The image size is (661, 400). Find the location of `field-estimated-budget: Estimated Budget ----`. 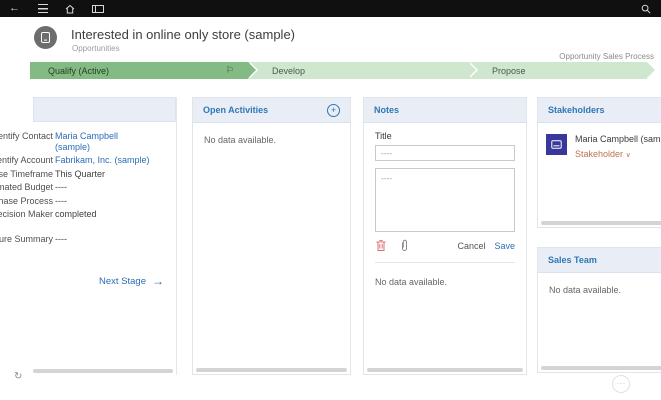

field-estimated-budget: Estimated Budget ---- is located at coordinates (88, 187).